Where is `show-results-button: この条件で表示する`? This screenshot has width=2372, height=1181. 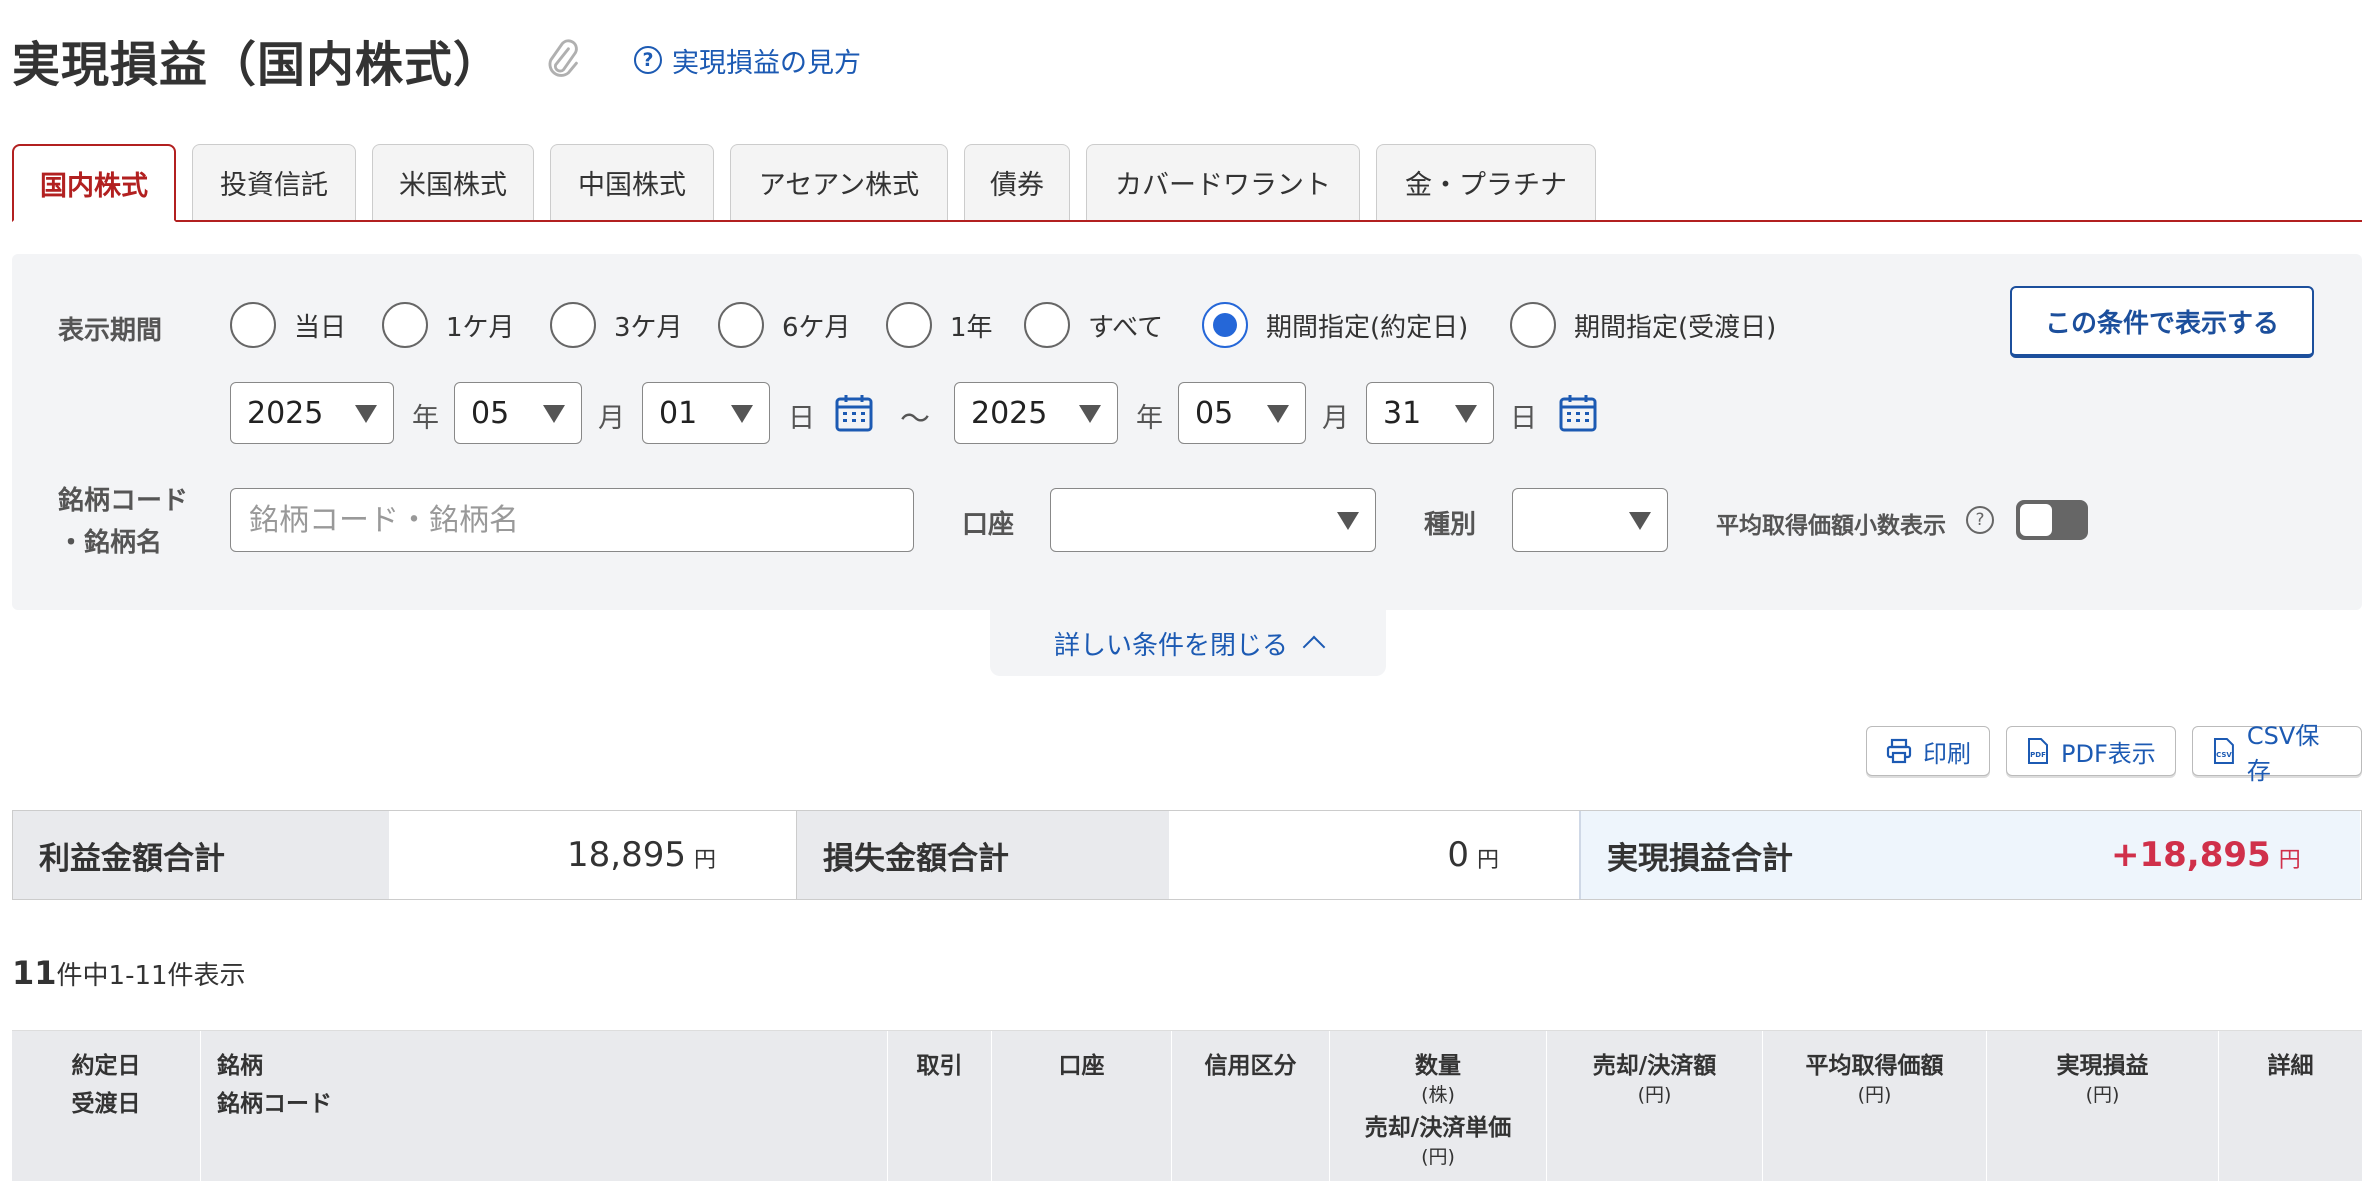
show-results-button: この条件で表示する is located at coordinates (2162, 322).